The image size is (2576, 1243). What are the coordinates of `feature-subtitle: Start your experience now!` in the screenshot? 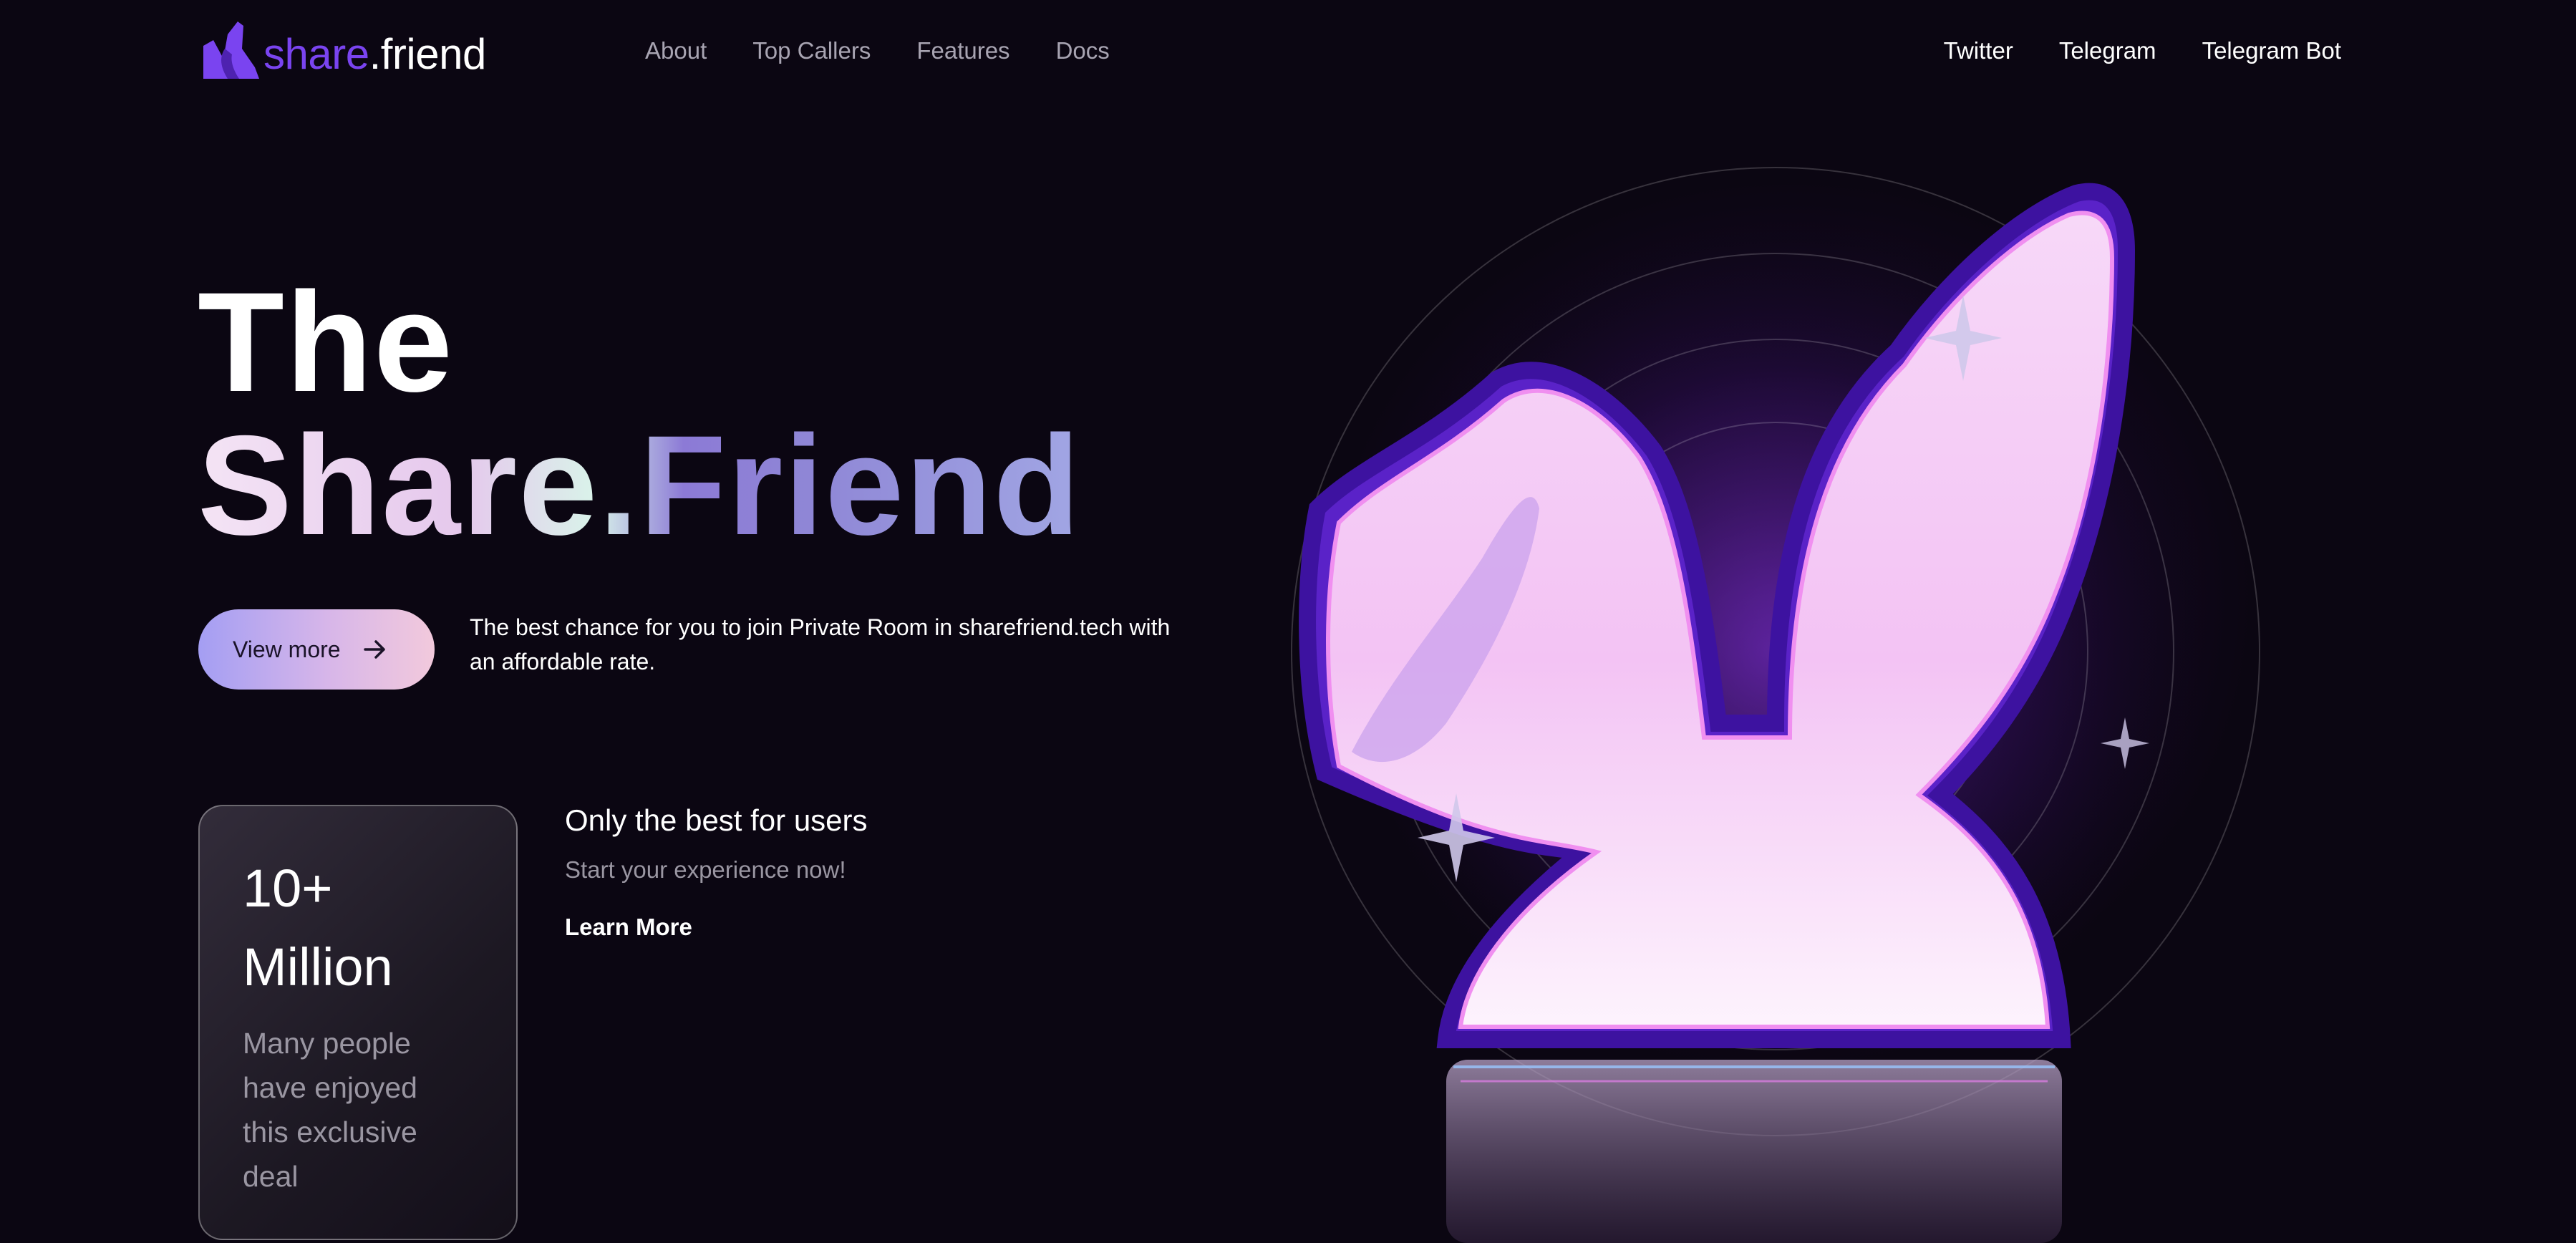 It's located at (706, 869).